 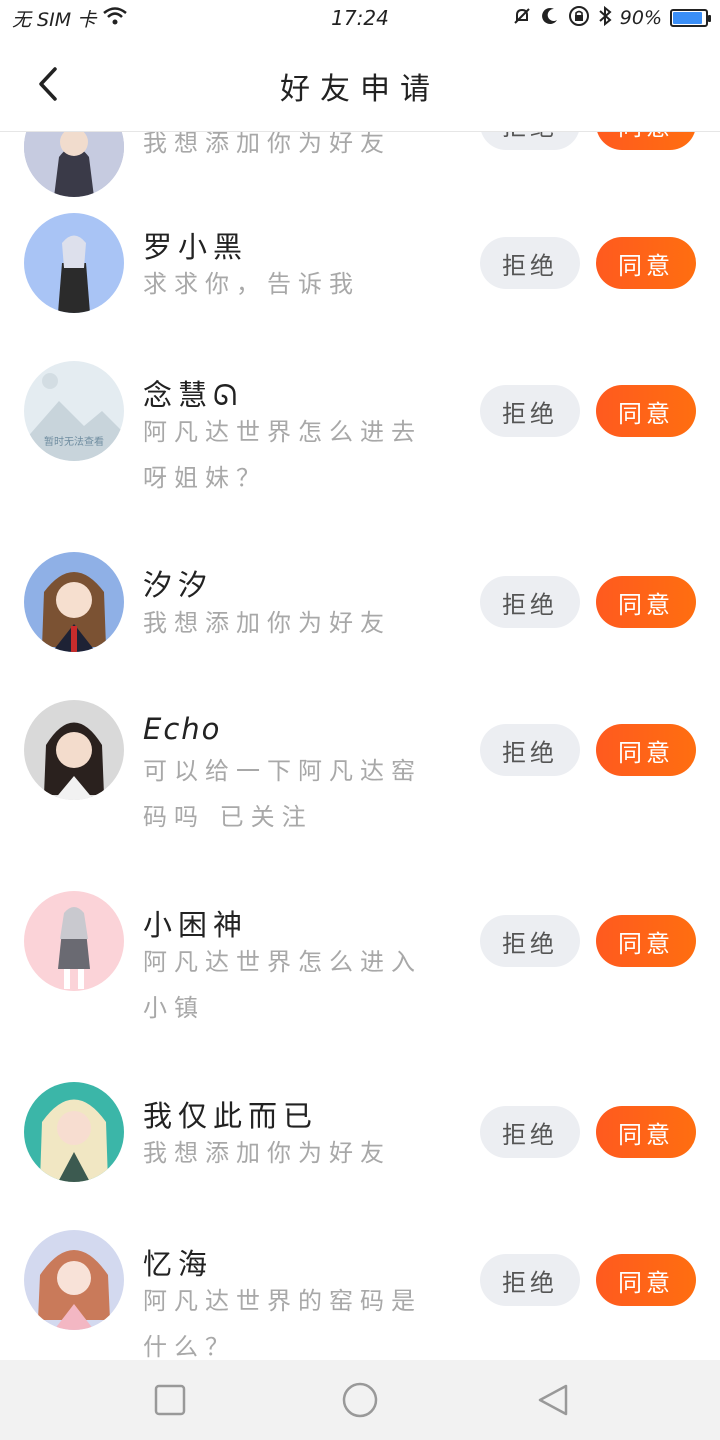 I want to click on triangle-back-icon, so click(x=553, y=1400).